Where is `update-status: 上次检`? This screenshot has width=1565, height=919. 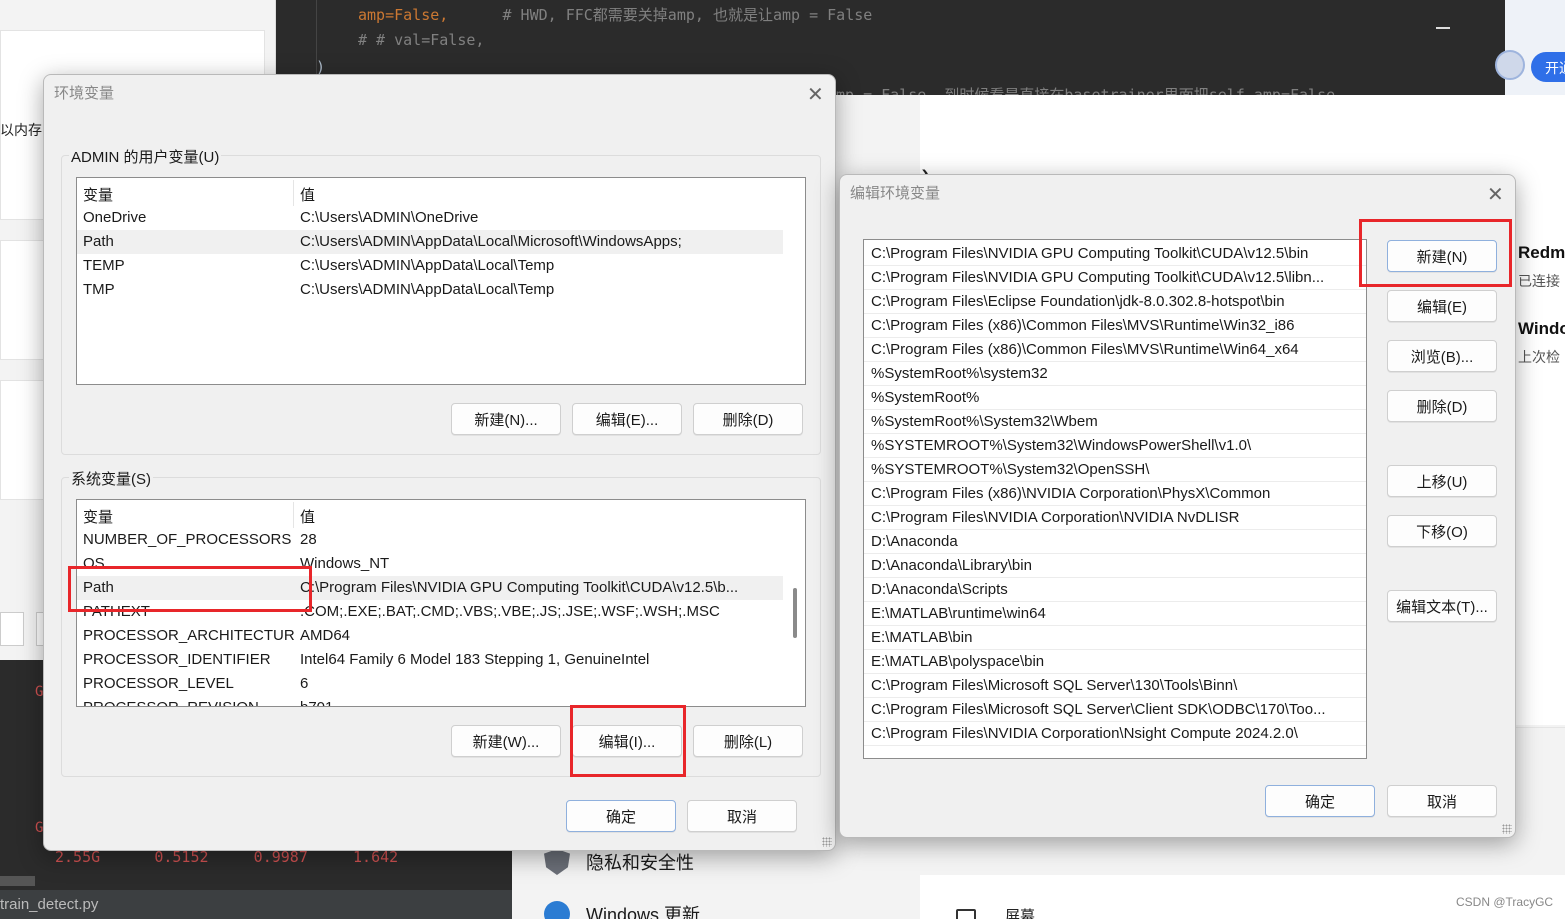
update-status: 上次检 is located at coordinates (1539, 357).